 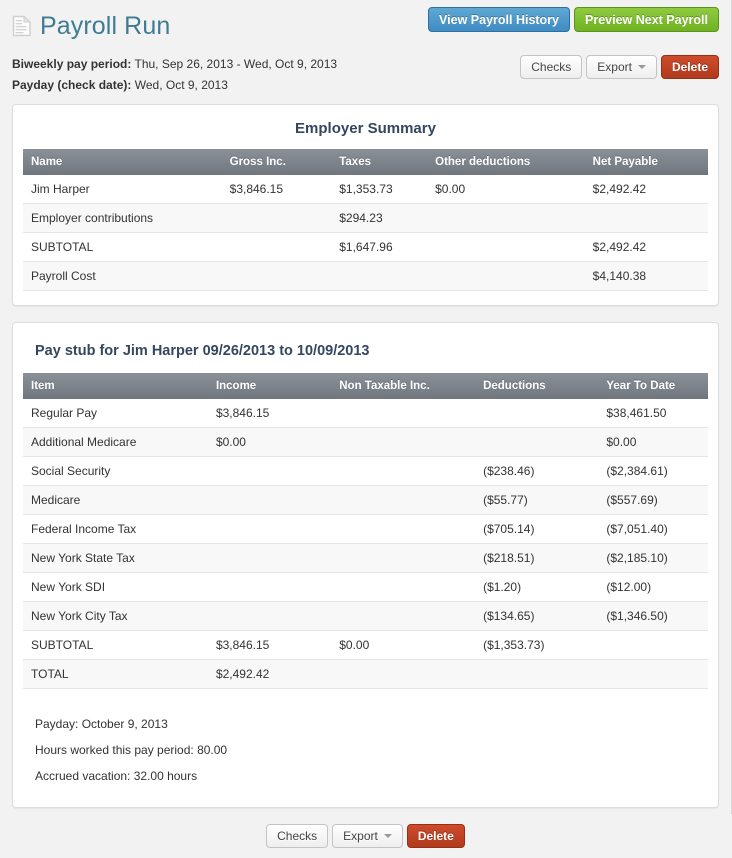 I want to click on payday-label: Payday (check date):, so click(x=72, y=85).